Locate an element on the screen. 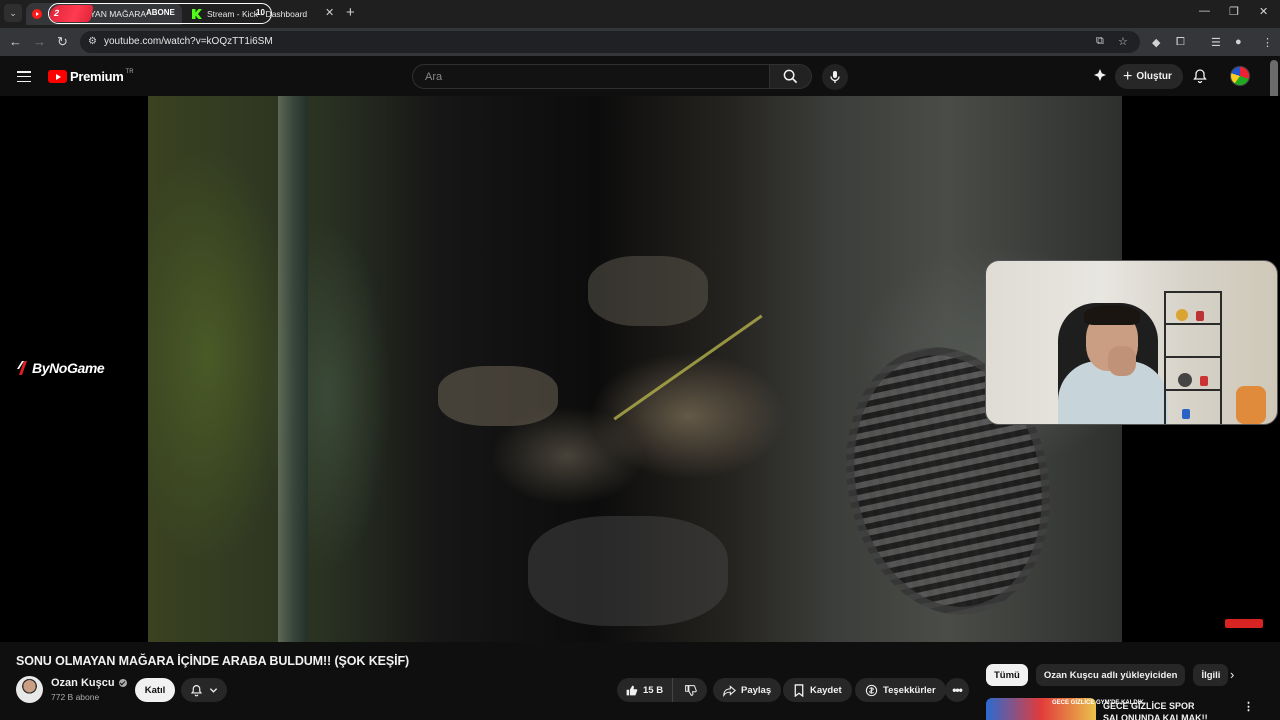 This screenshot has height=720, width=1280. stream-overlay-abone-label: ABONE is located at coordinates (160, 12).